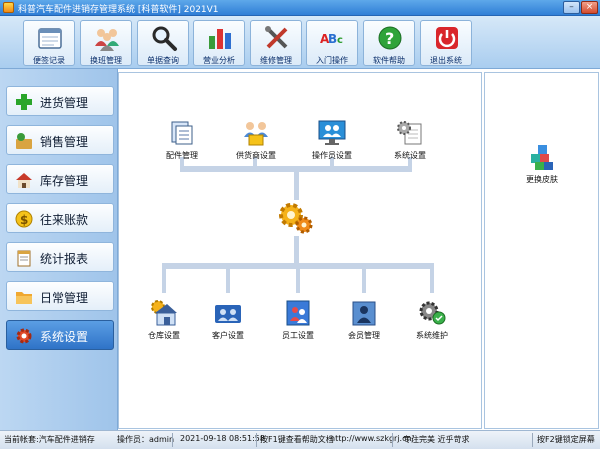  Describe the element at coordinates (164, 38) in the screenshot. I see `magnifier-icon` at that location.